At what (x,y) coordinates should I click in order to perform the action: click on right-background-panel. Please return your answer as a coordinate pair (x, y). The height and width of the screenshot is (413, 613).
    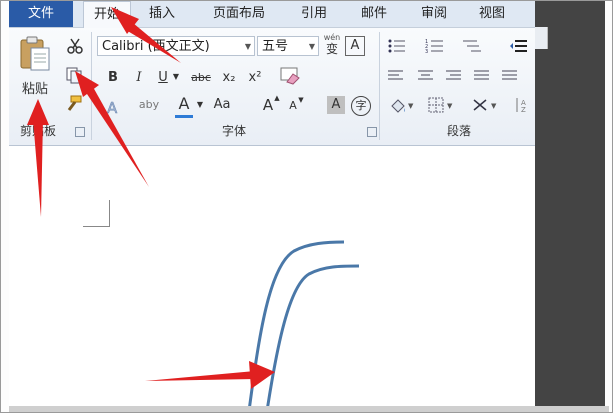
    Looking at the image, I should click on (570, 203).